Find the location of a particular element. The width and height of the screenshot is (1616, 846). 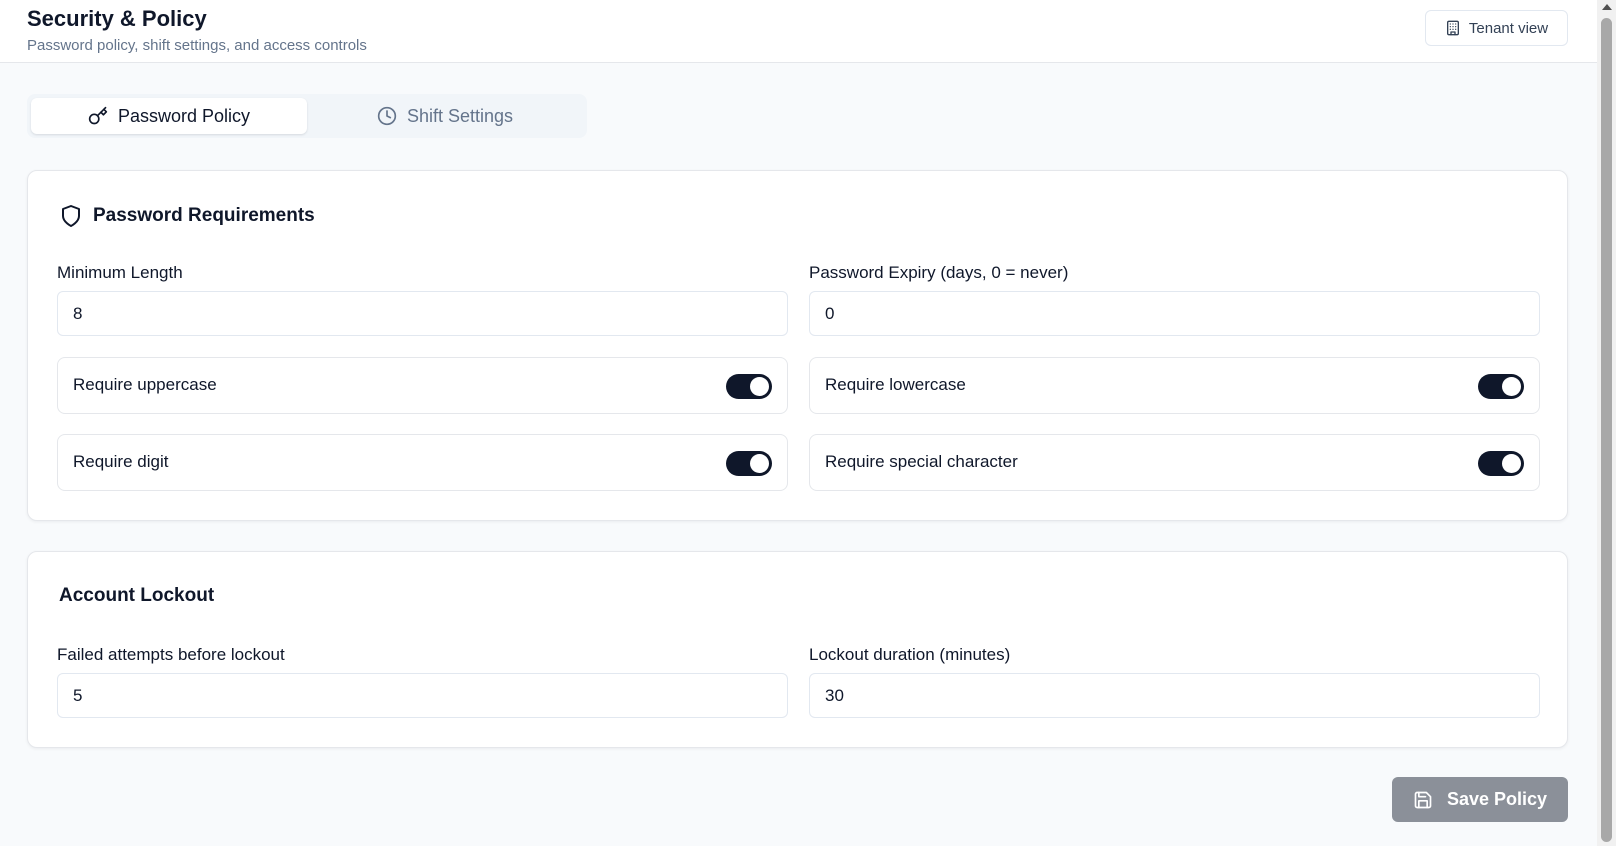

min-length-input is located at coordinates (422, 313).